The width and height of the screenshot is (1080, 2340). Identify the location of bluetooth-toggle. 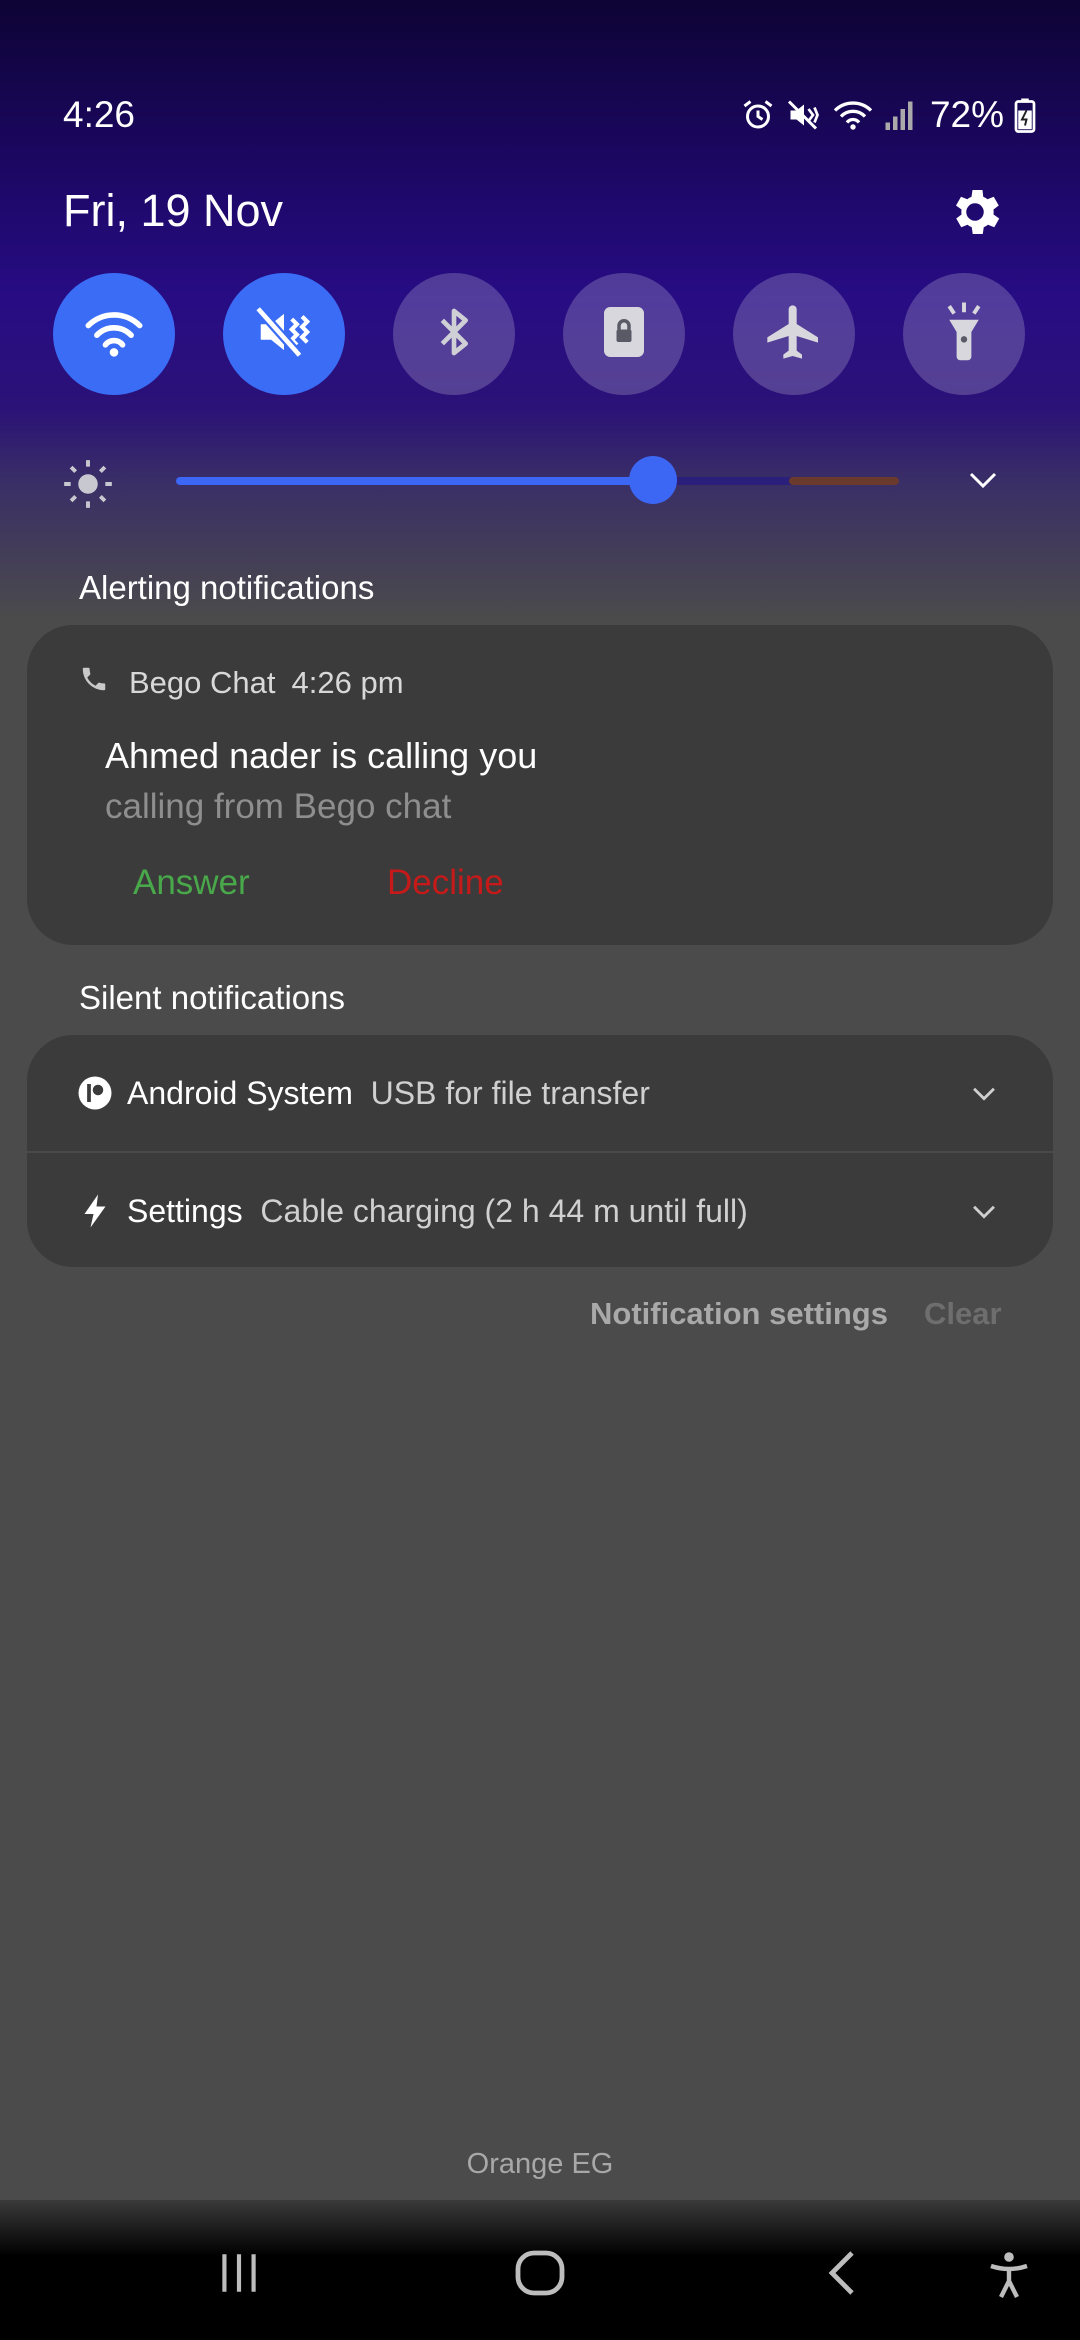
(454, 334).